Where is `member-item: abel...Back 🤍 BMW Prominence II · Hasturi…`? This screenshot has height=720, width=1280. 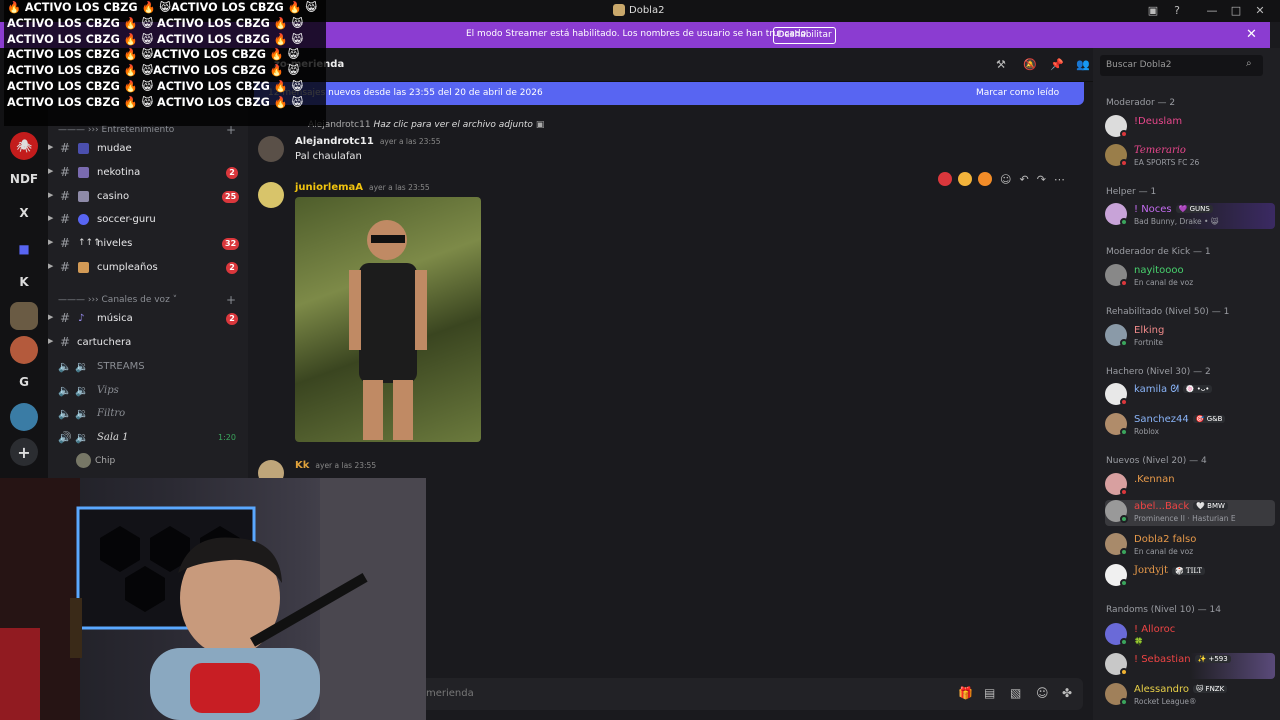 member-item: abel...Back 🤍 BMW Prominence II · Hasturi… is located at coordinates (1190, 513).